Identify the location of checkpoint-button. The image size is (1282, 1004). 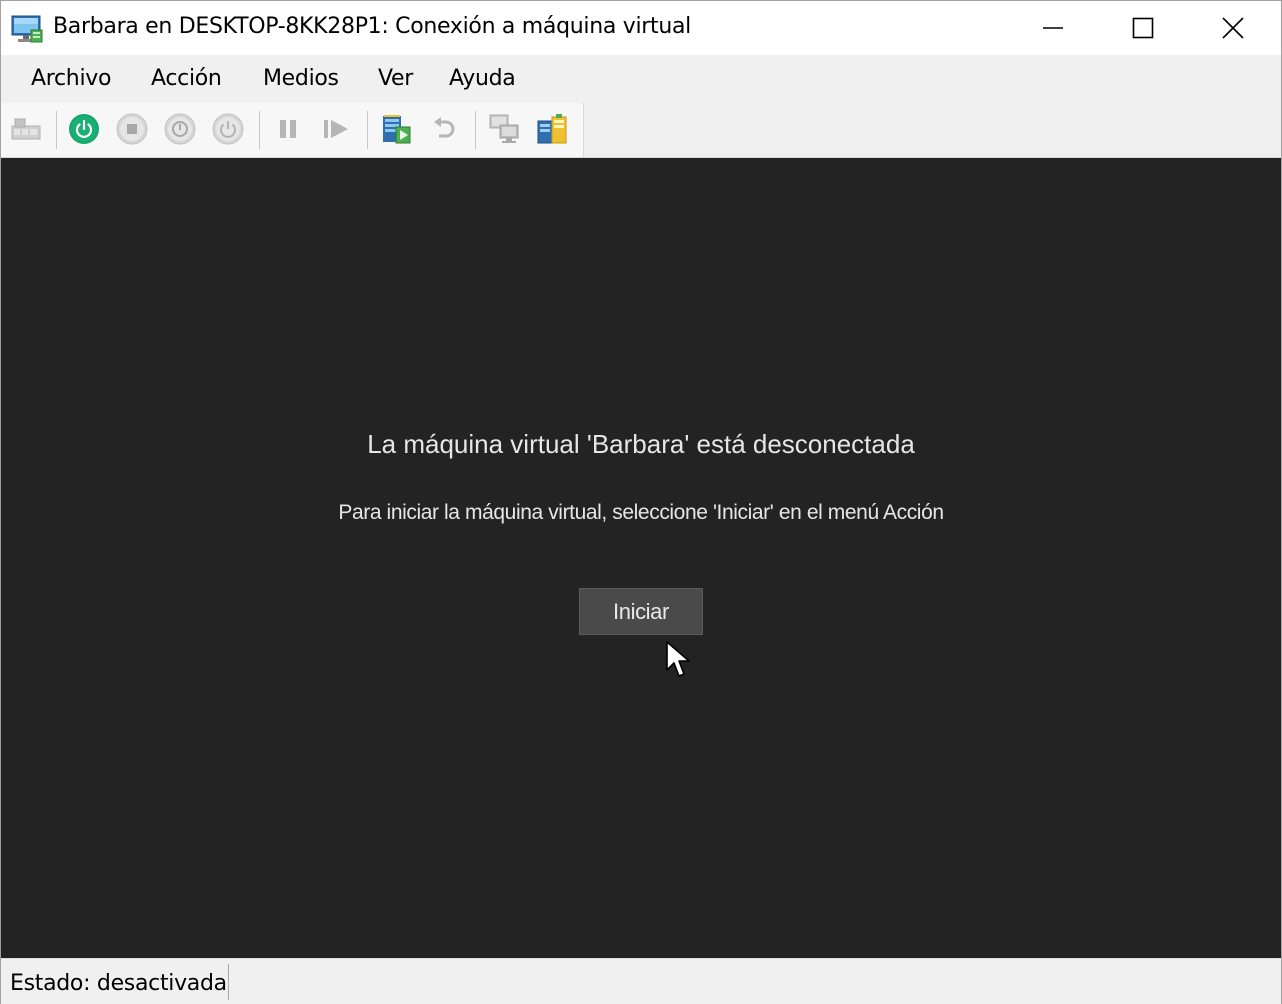
(396, 129).